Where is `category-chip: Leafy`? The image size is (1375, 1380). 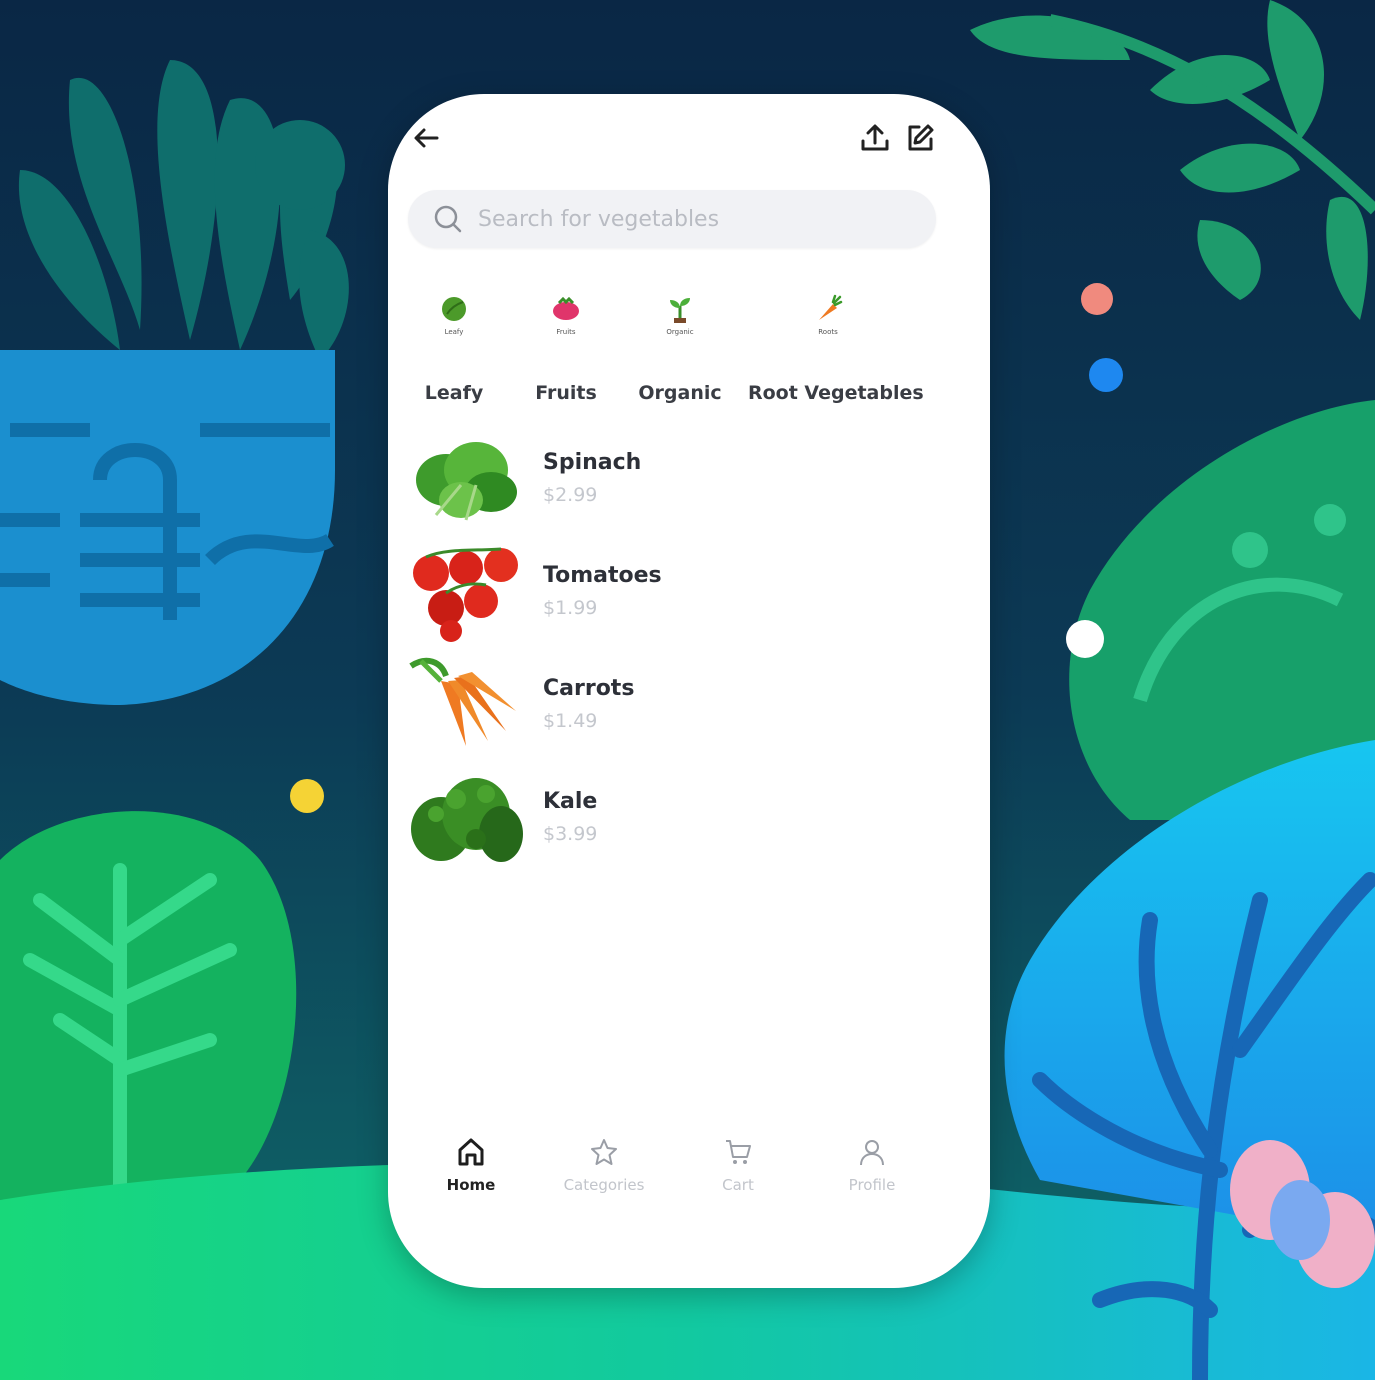
category-chip: Leafy is located at coordinates (454, 329).